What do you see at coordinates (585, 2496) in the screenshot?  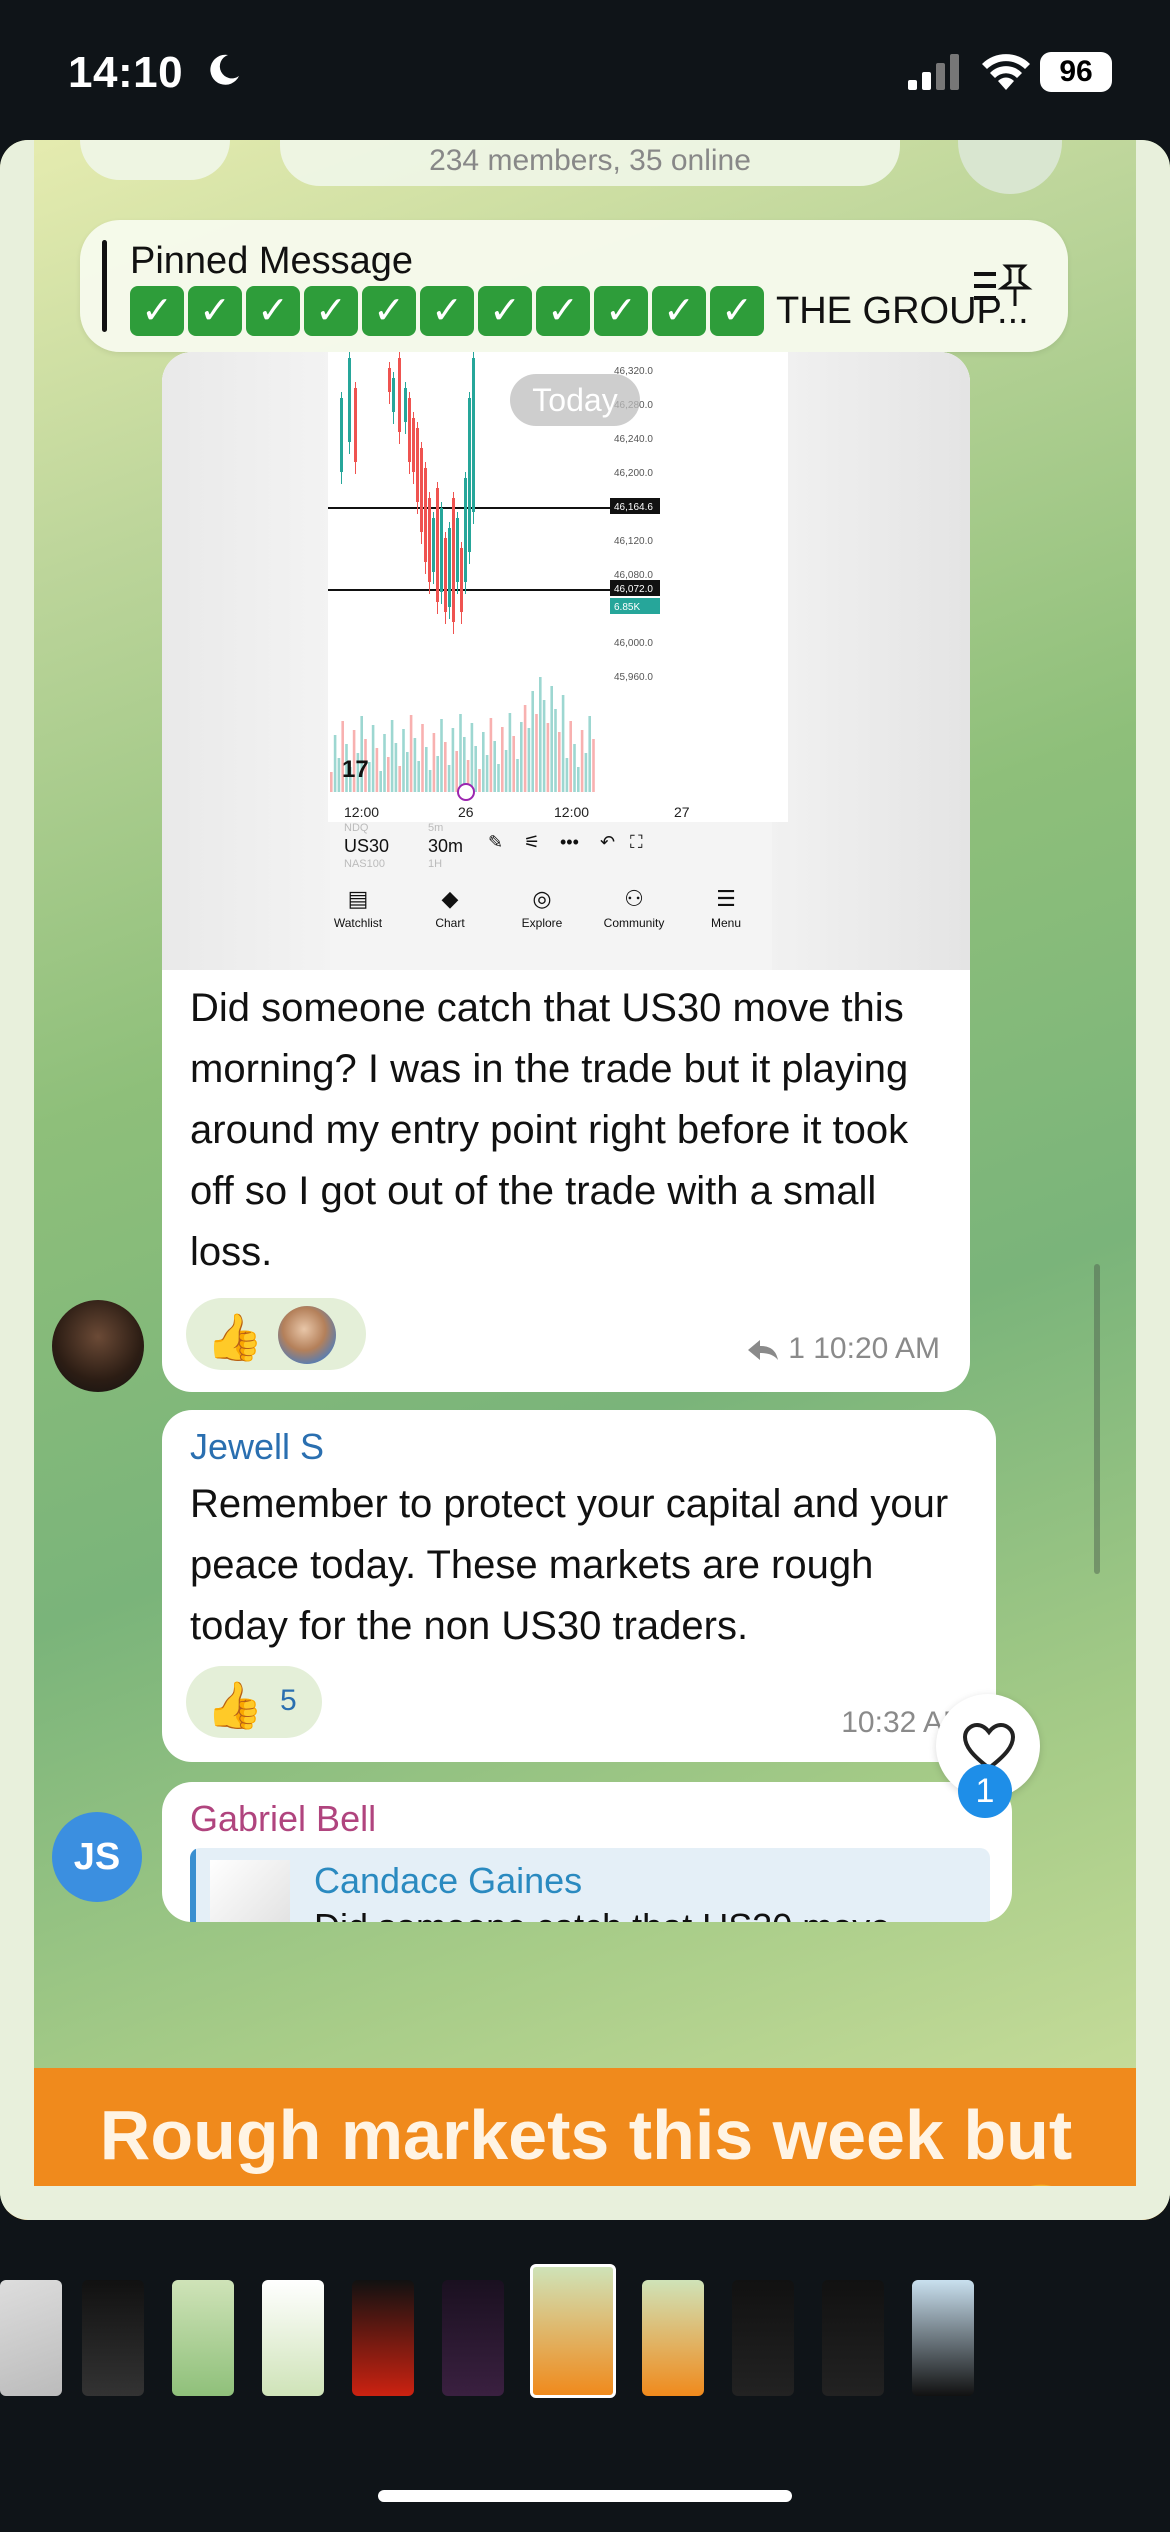 I see `home-indicator` at bounding box center [585, 2496].